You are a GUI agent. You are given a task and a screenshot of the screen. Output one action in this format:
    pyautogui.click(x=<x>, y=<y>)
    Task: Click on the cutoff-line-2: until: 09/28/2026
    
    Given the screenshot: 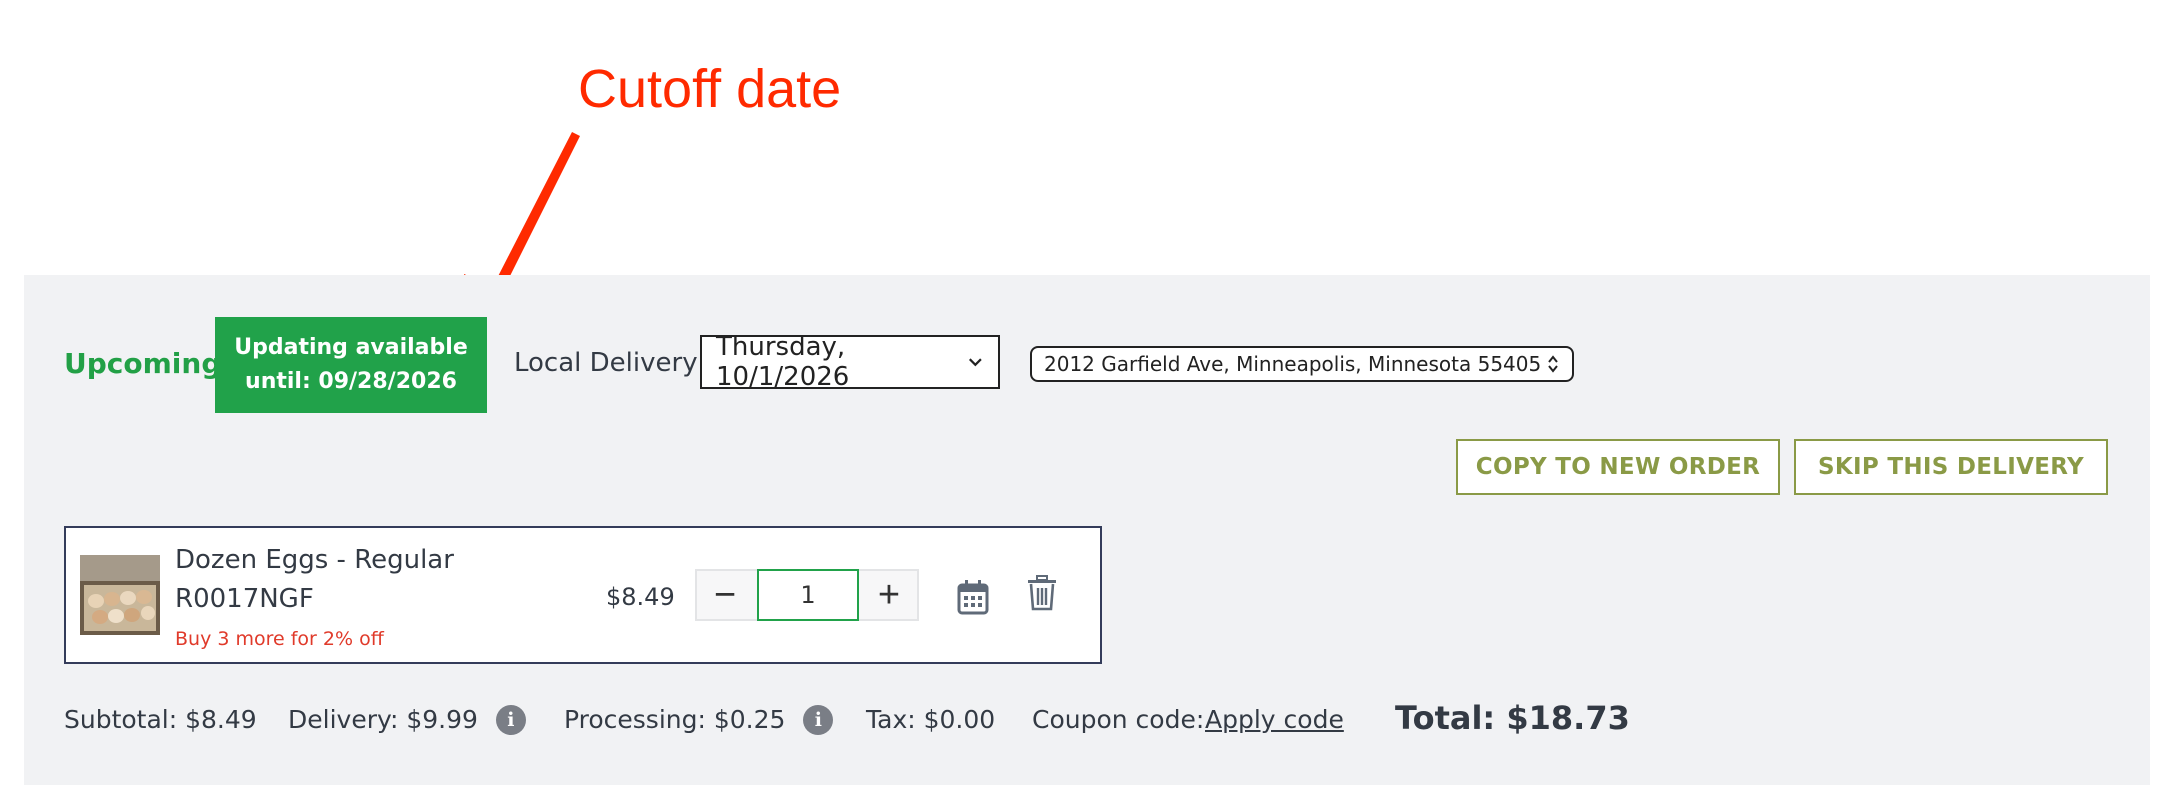 What is the action you would take?
    pyautogui.click(x=351, y=381)
    